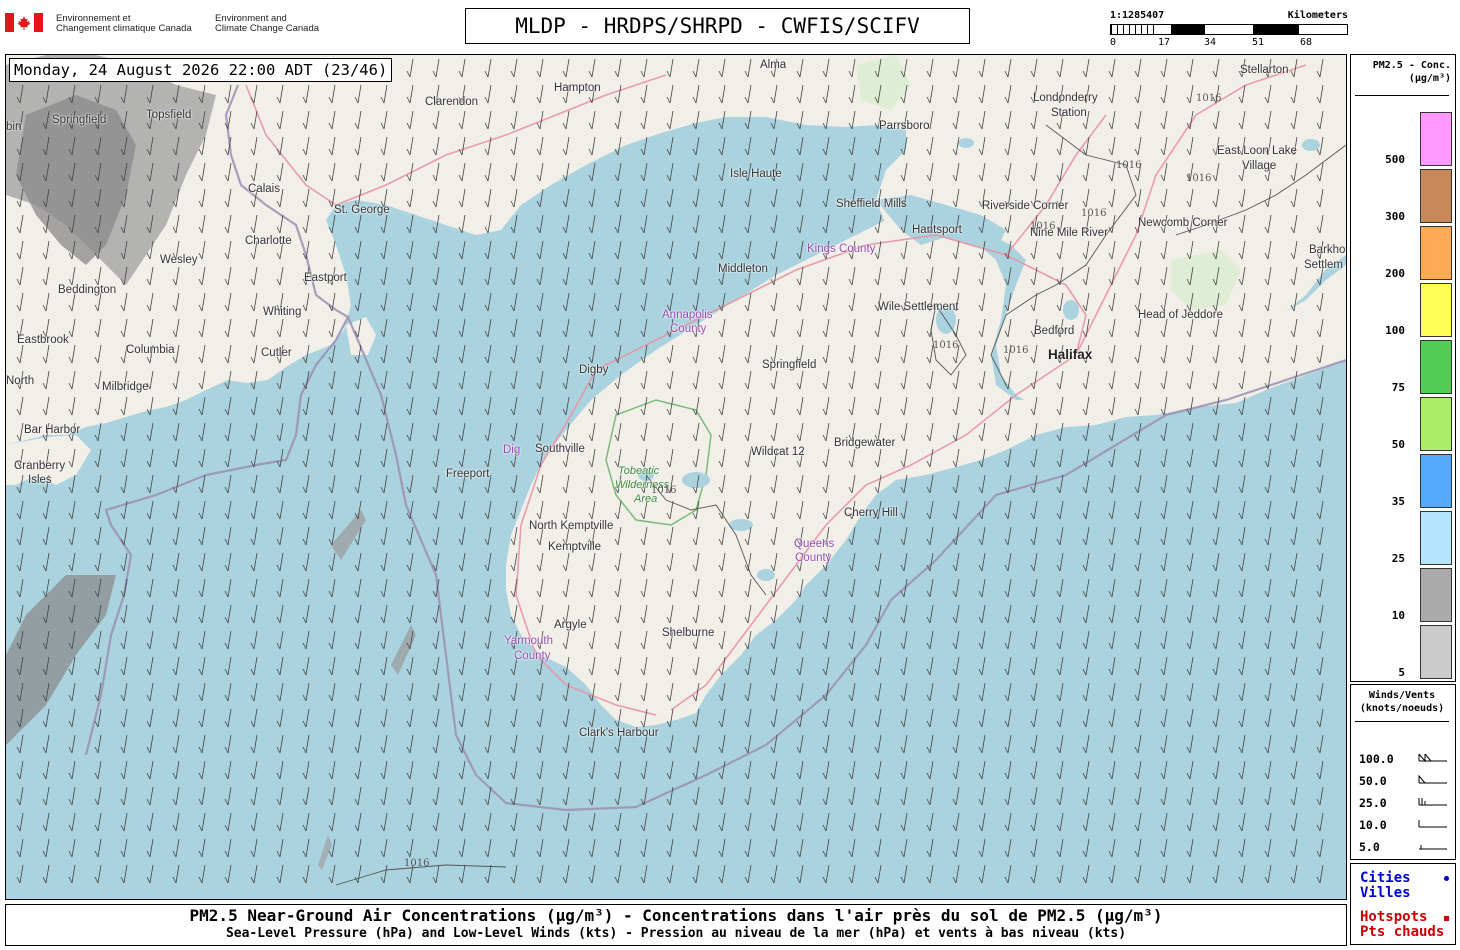 Image resolution: width=1460 pixels, height=950 pixels. Describe the element at coordinates (789, 365) in the screenshot. I see `place-label: Springfield` at that location.